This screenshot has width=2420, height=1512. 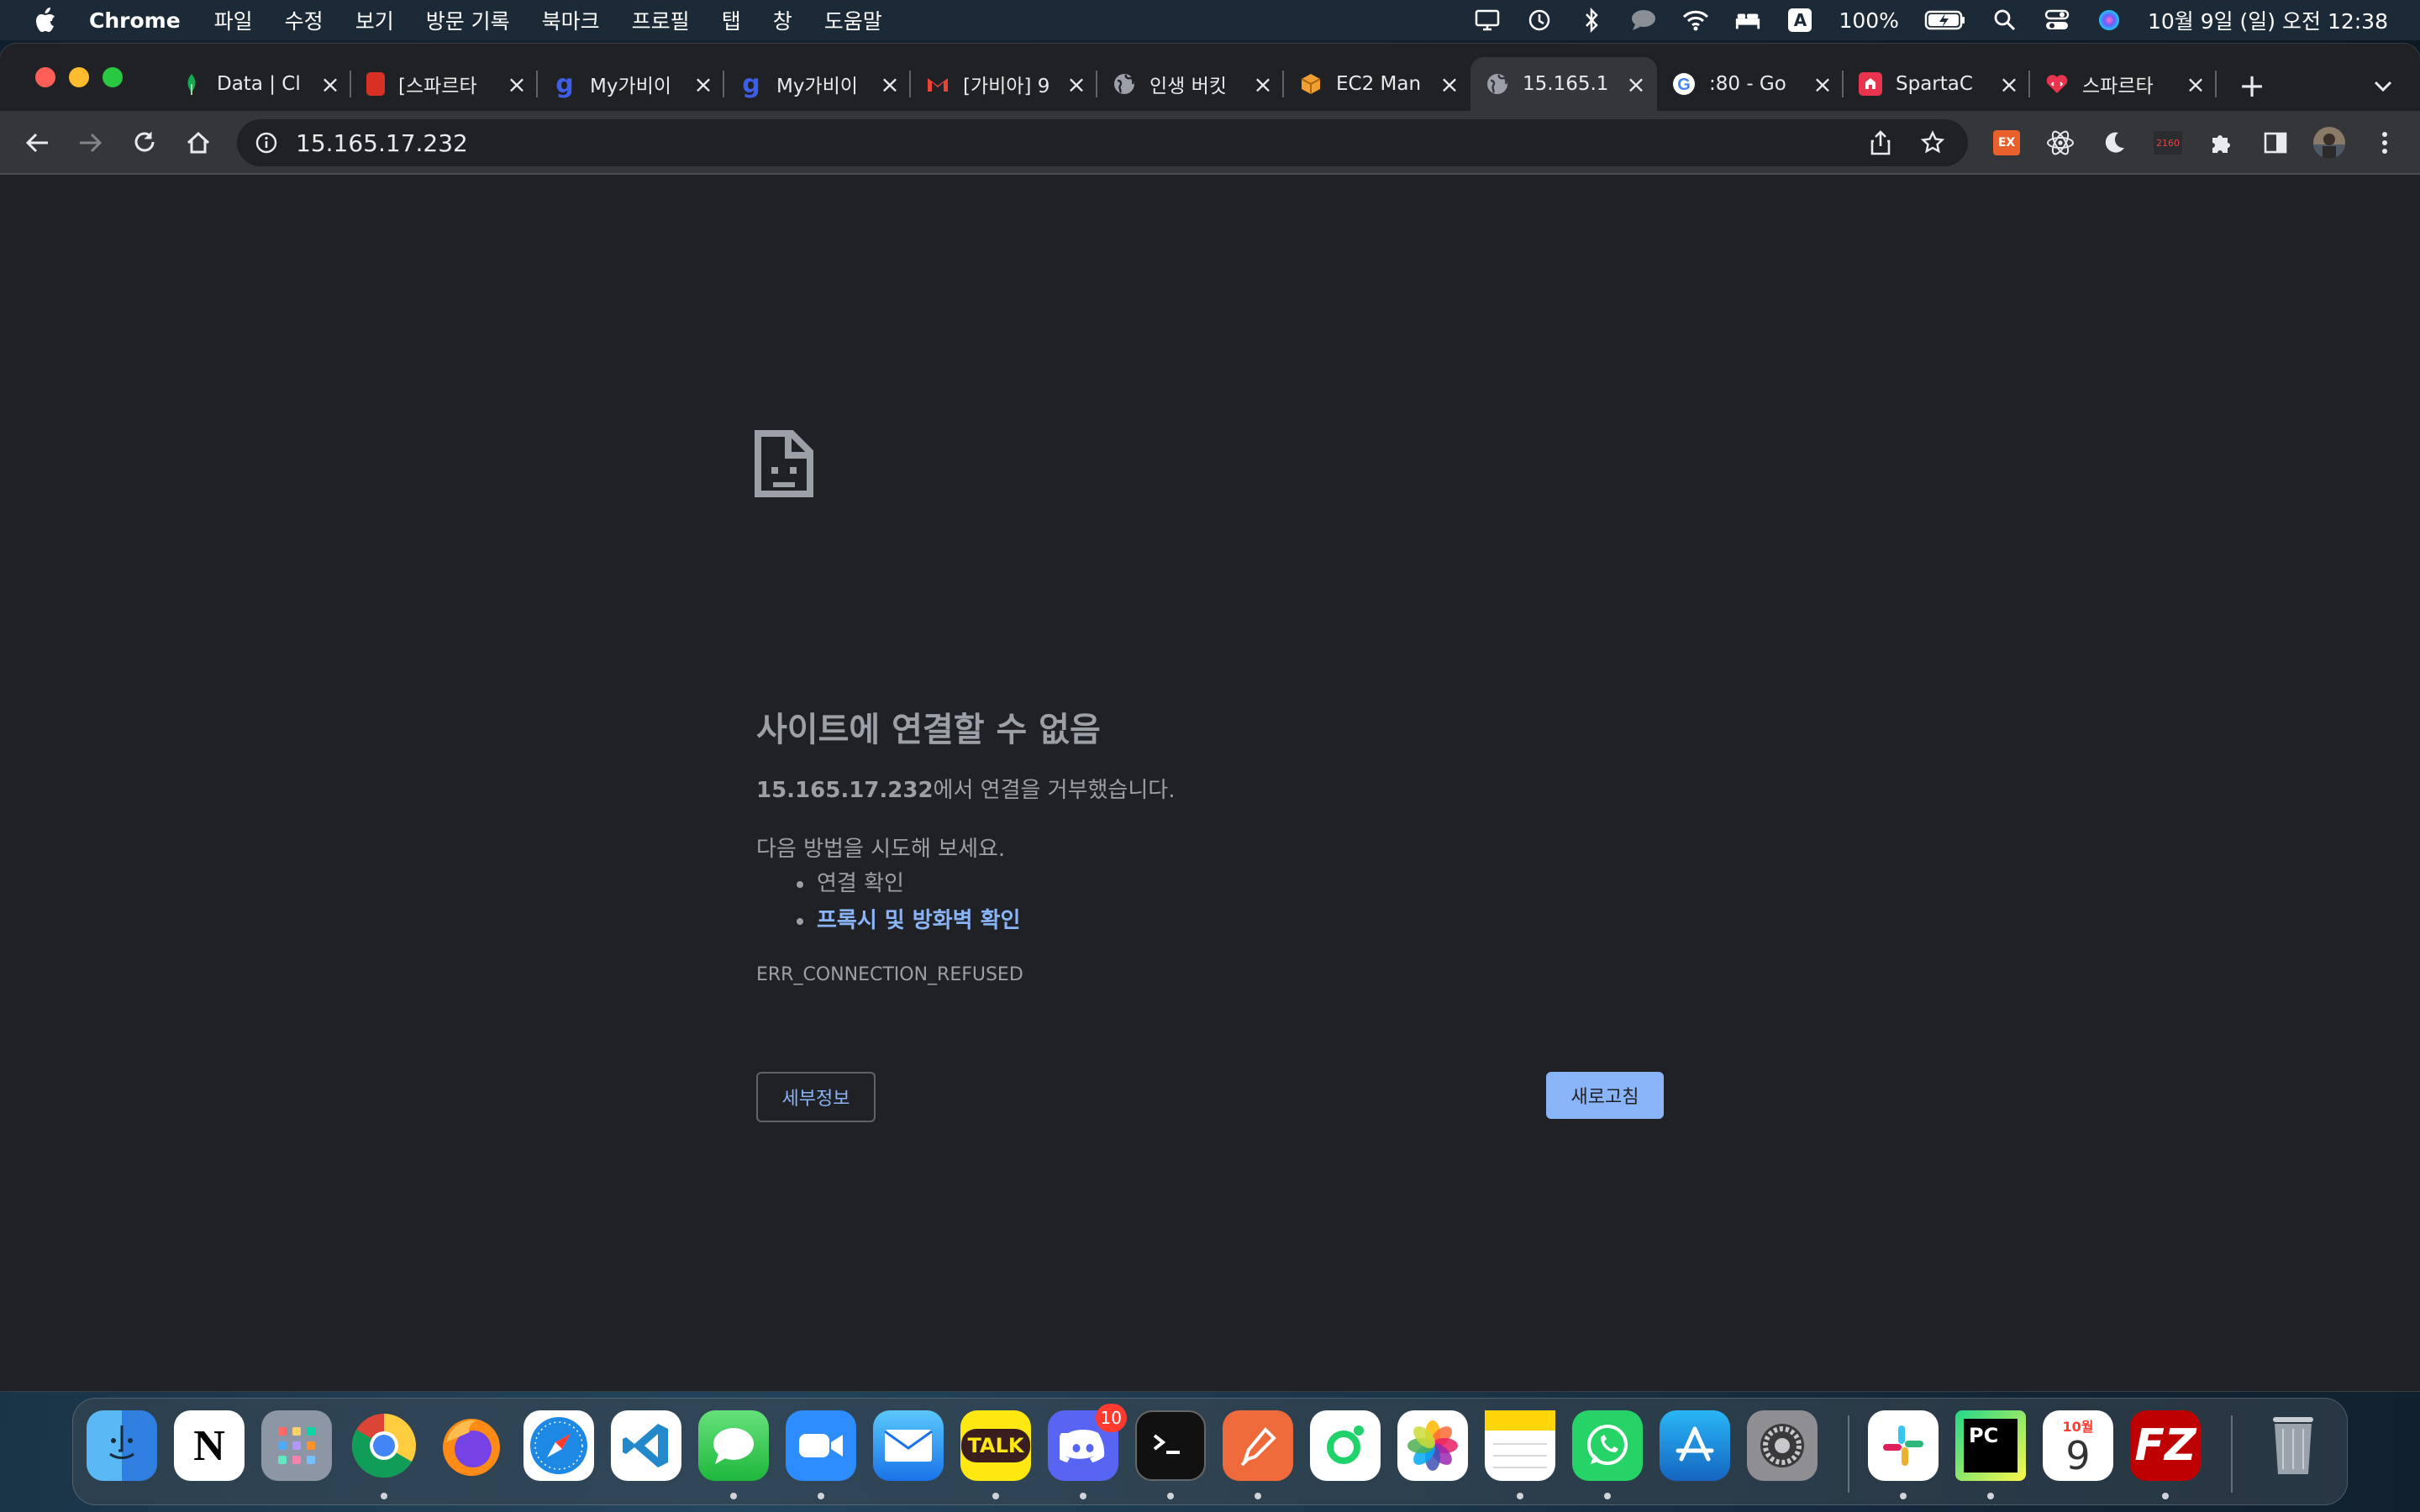 I want to click on control-center-icon, so click(x=2057, y=20).